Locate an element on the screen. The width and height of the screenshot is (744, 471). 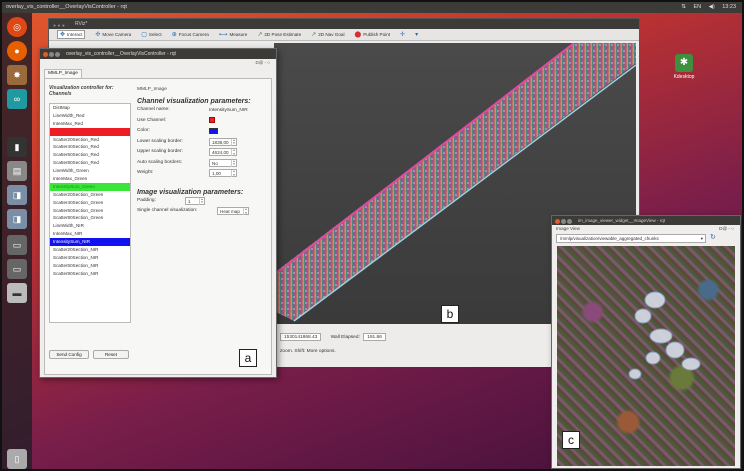
lower-border-spinbox: ▲ ▼ 1838,00 is located at coordinates (223, 141).